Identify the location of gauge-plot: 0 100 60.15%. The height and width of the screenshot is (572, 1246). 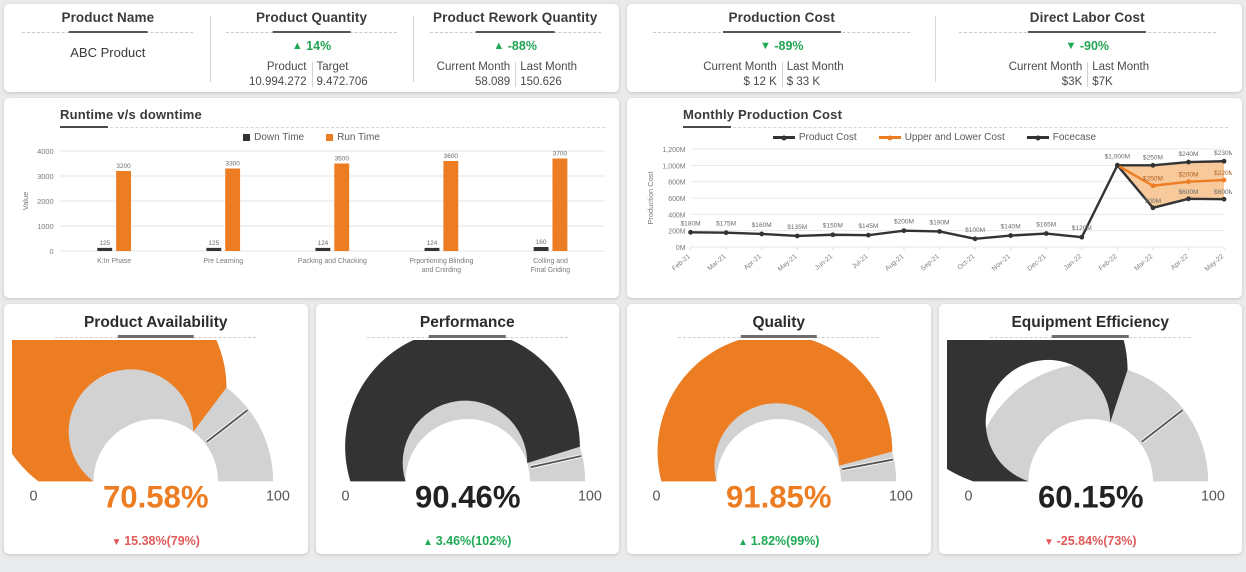
(1090, 436).